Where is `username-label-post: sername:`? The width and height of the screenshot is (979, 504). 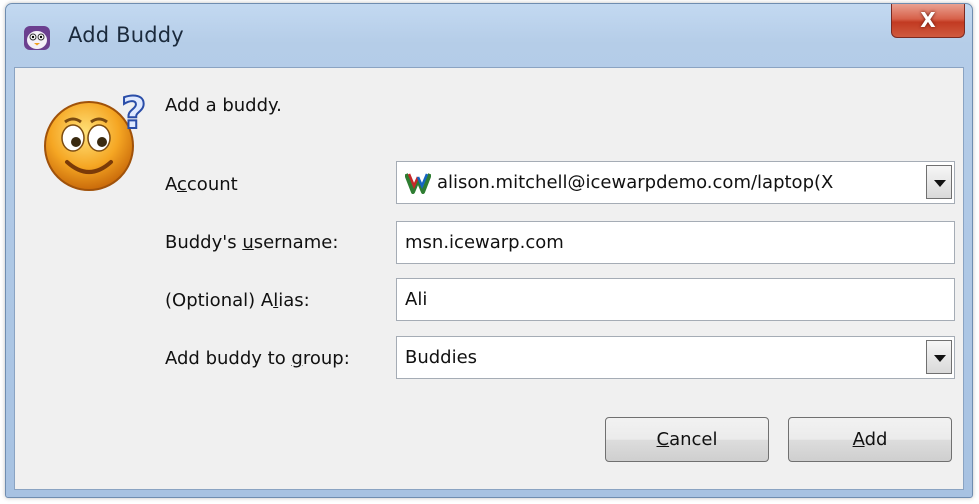 username-label-post: sername: is located at coordinates (296, 242).